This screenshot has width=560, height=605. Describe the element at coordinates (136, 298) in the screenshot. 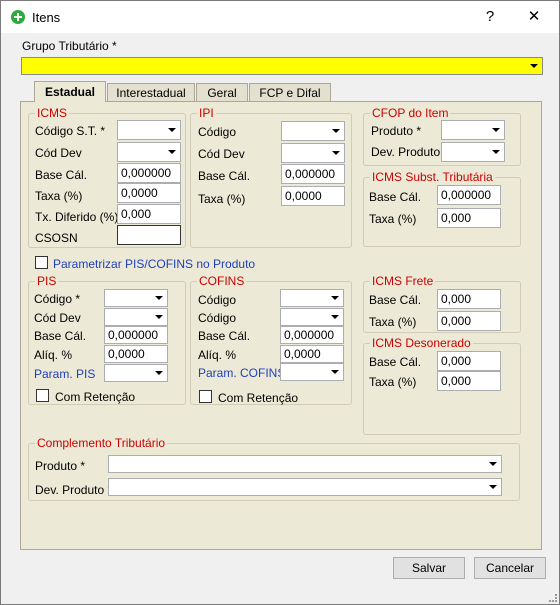

I see `pis-codigo-select` at that location.